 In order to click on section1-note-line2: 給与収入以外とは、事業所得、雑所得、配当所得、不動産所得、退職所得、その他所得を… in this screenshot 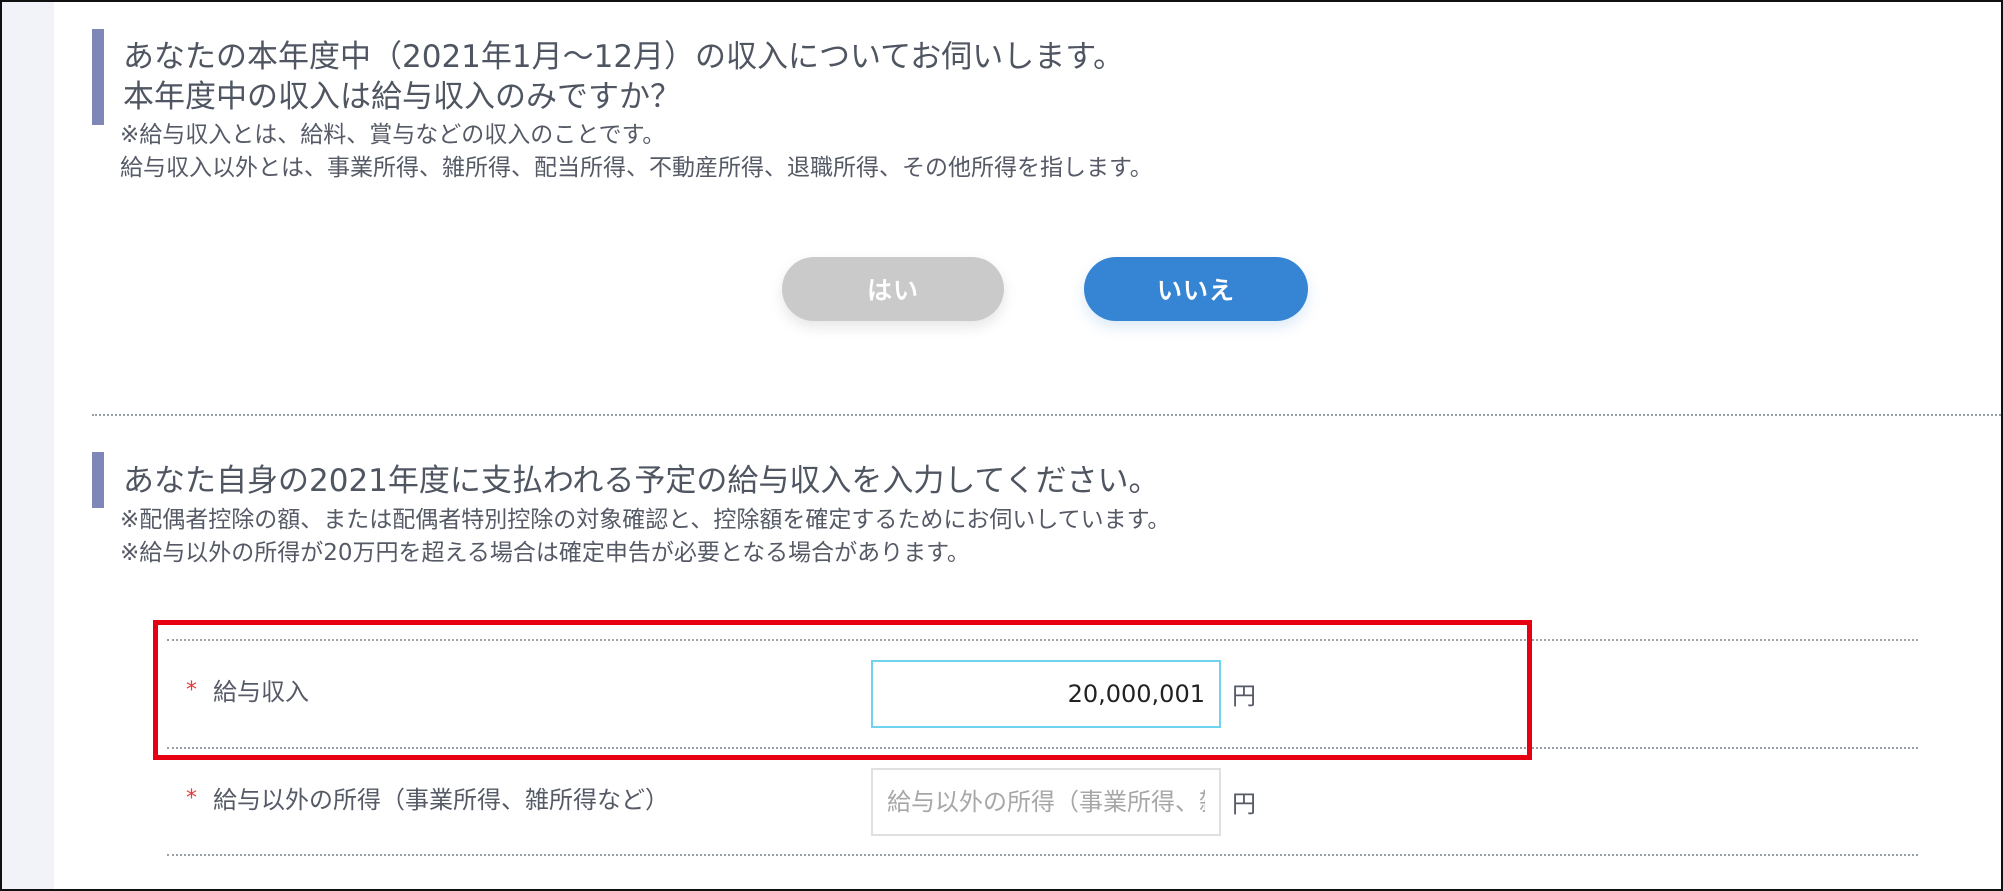, I will do `click(636, 168)`.